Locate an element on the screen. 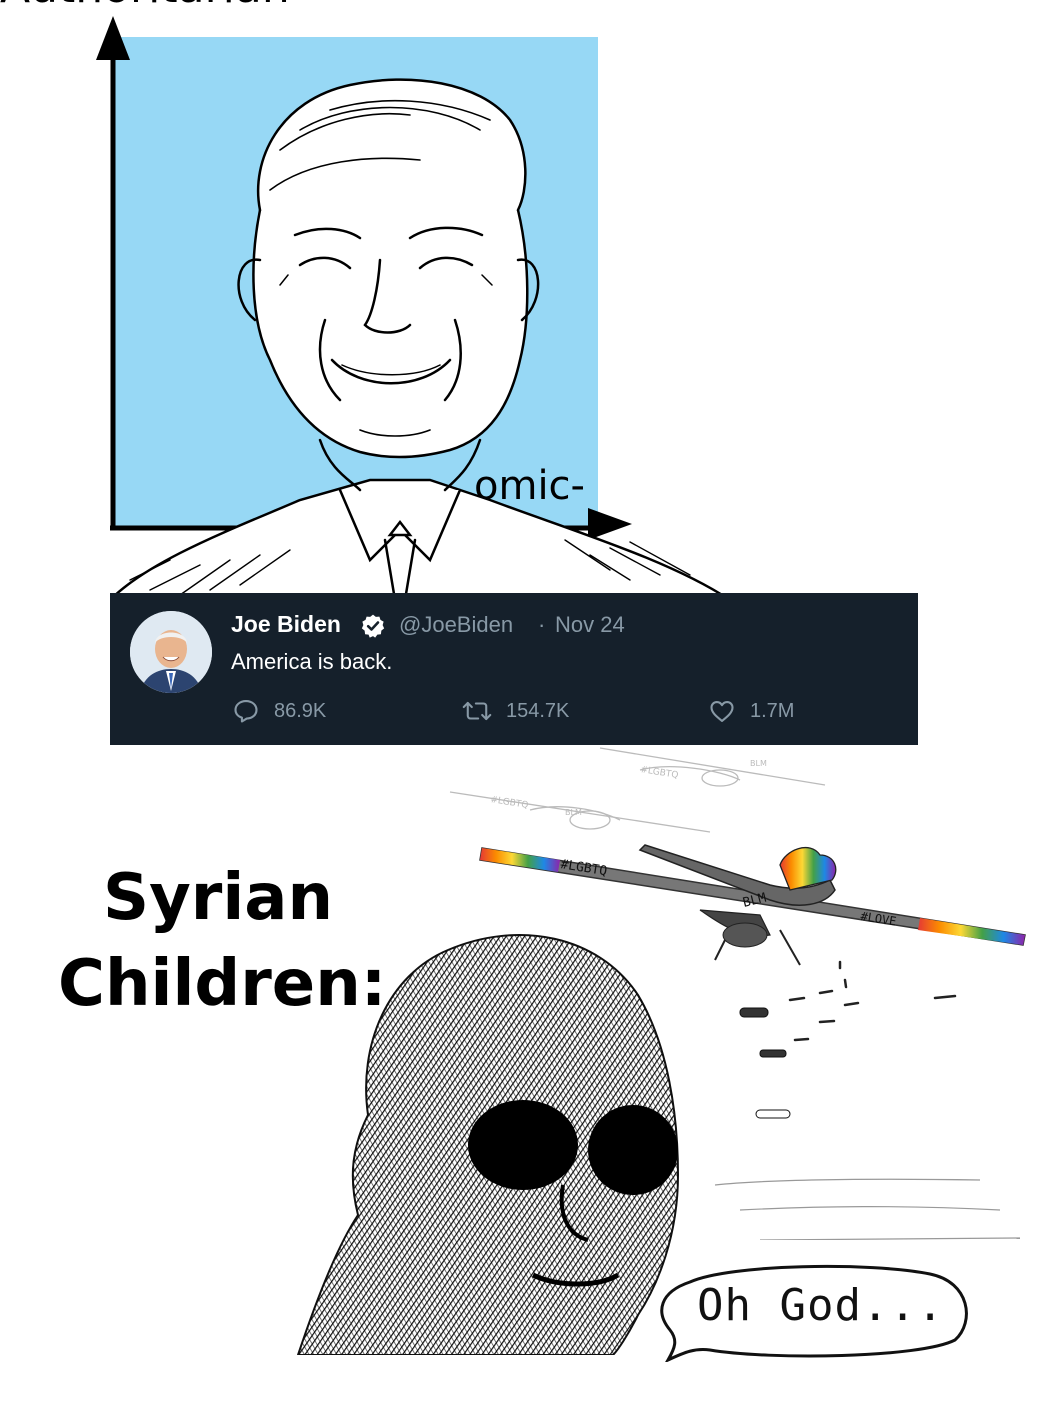  reply-button: 86.9K is located at coordinates (279, 711).